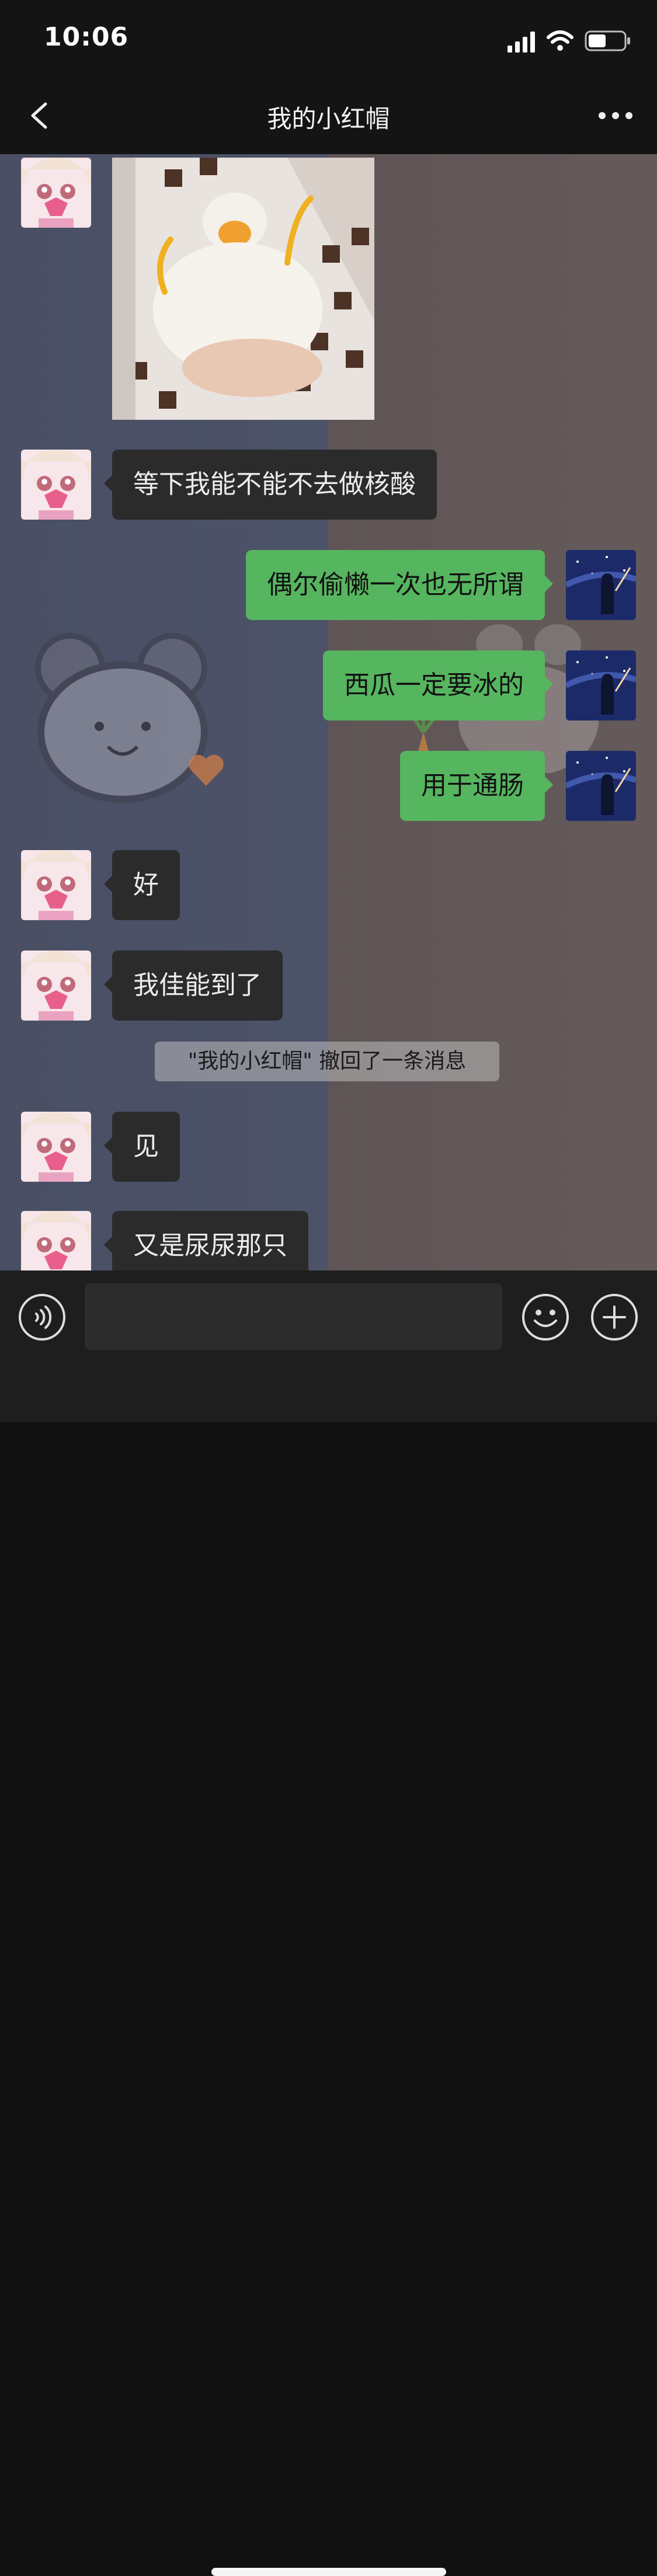 Image resolution: width=657 pixels, height=2576 pixels. Describe the element at coordinates (206, 1240) in the screenshot. I see `message-bubble-incoming: 又是尿尿那只` at that location.